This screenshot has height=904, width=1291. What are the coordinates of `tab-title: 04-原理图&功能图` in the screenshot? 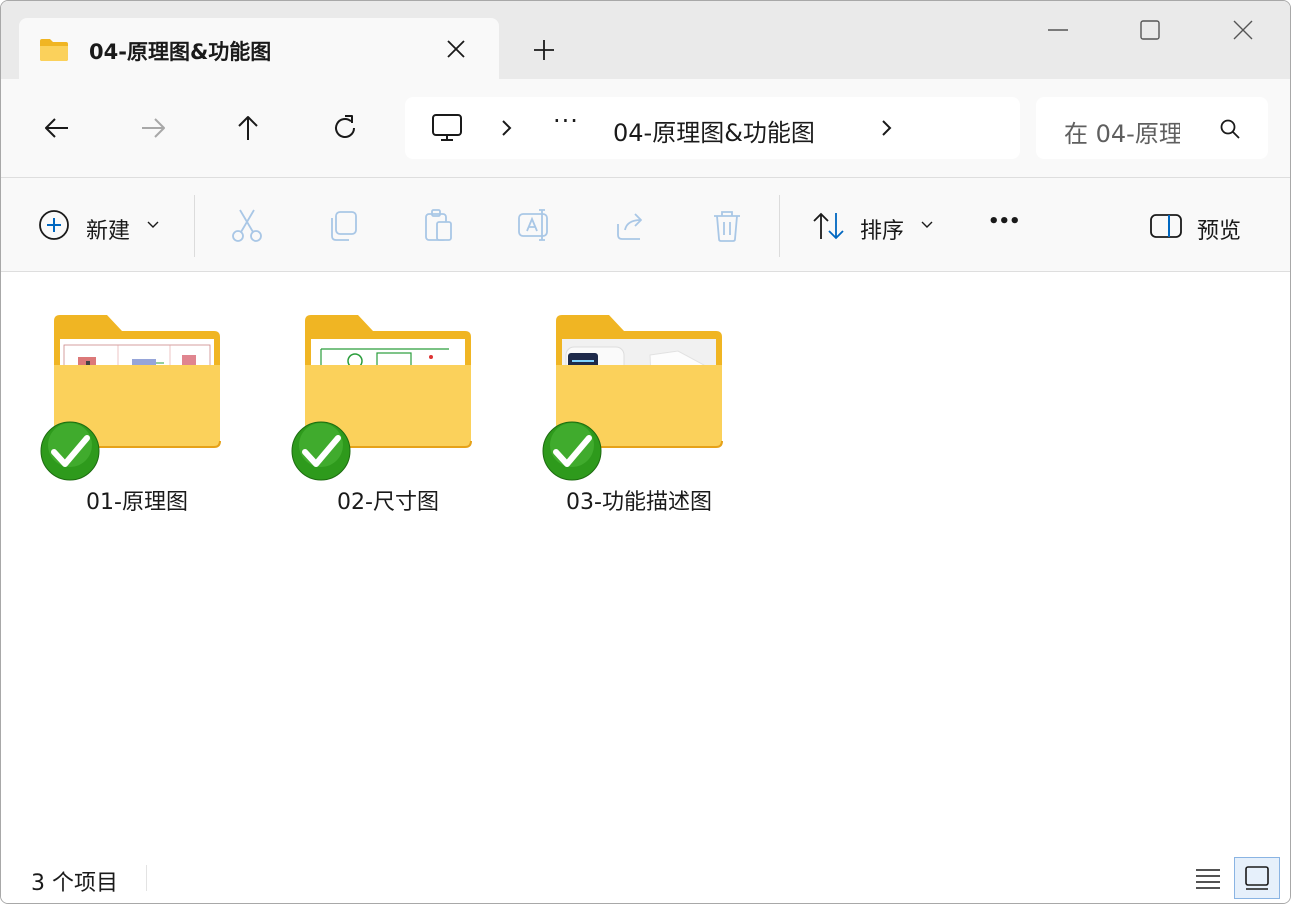 It's located at (180, 52).